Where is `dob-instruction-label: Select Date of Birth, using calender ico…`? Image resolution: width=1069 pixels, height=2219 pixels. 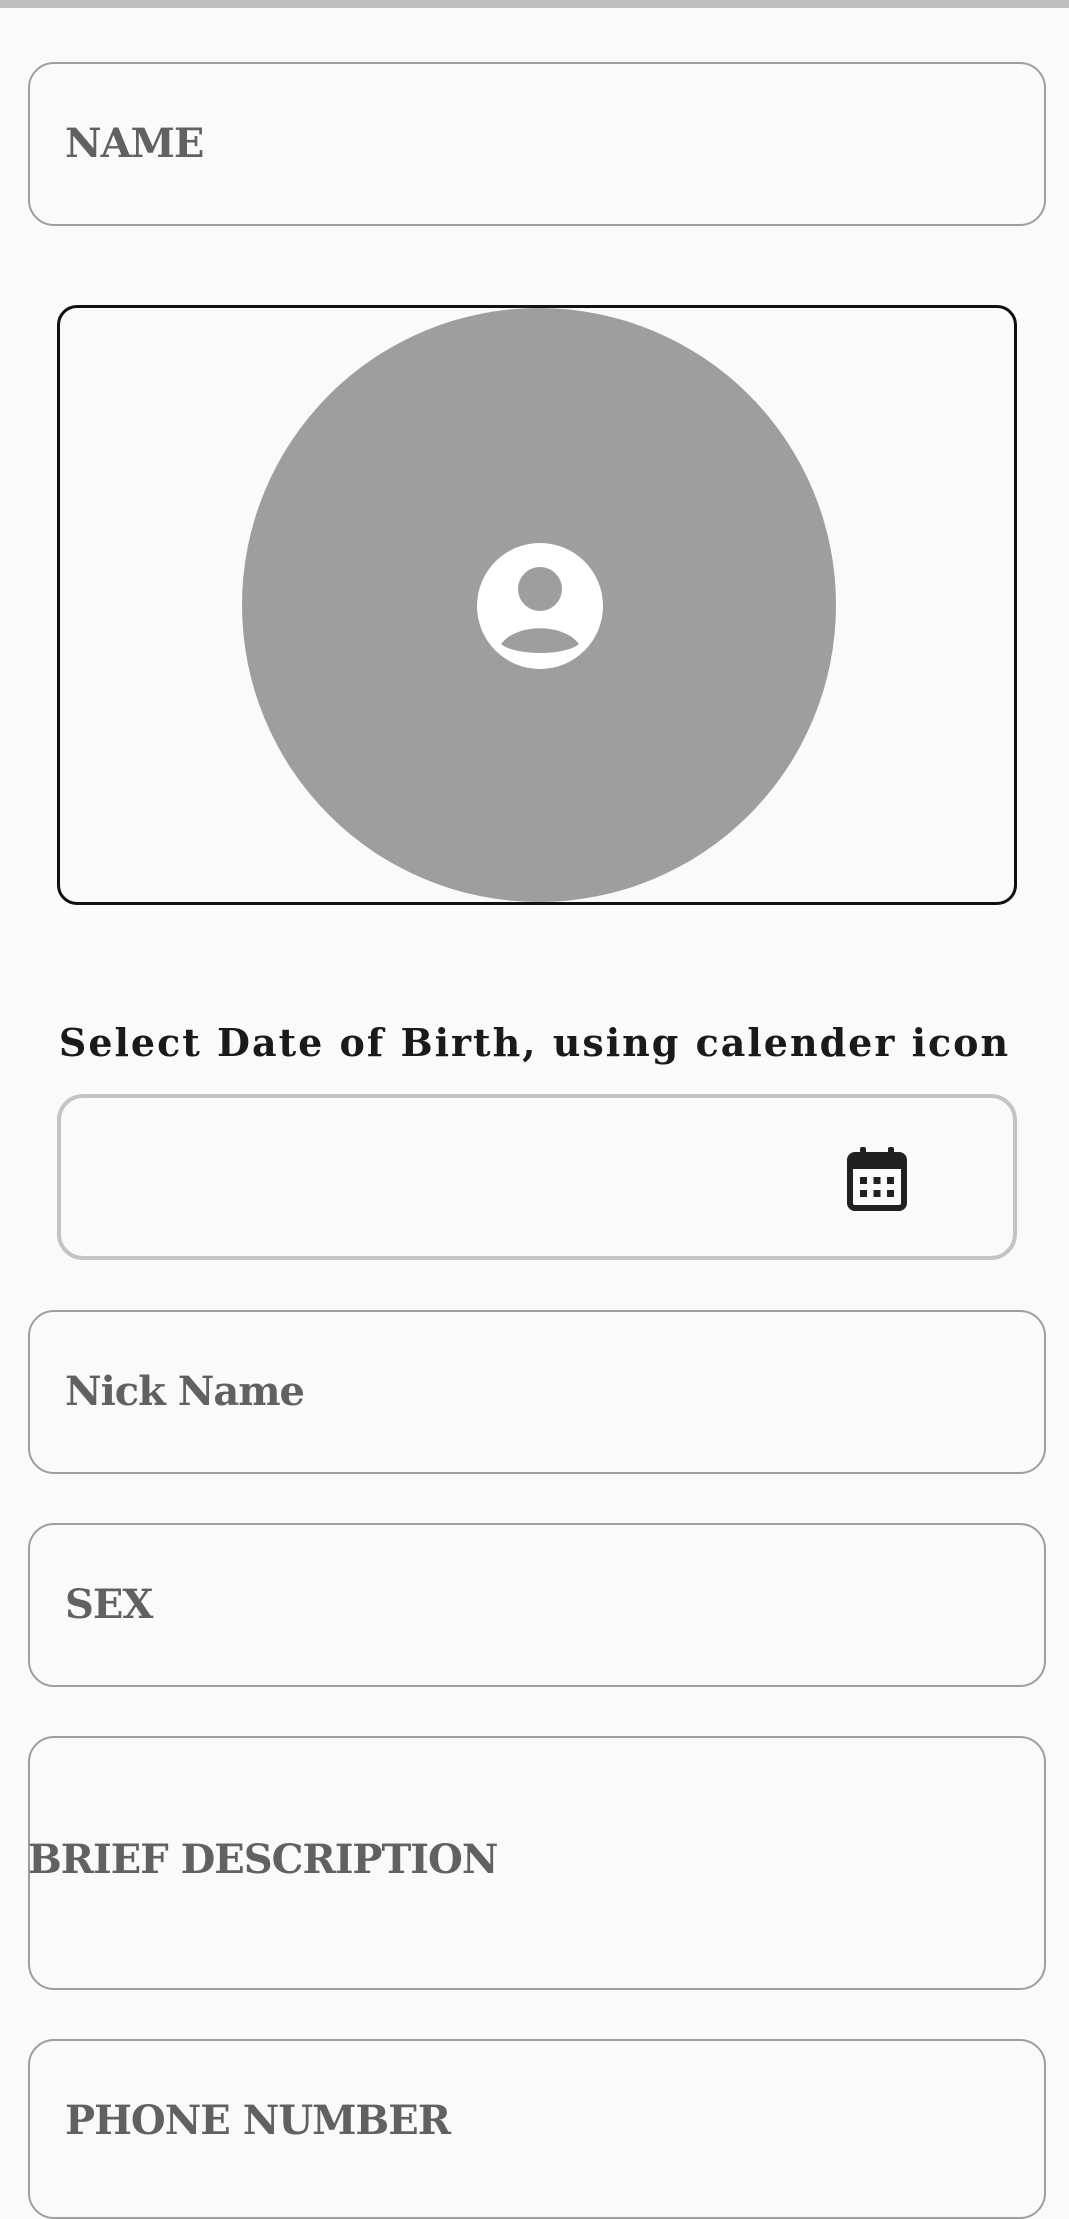 dob-instruction-label: Select Date of Birth, using calender ico… is located at coordinates (534, 1042).